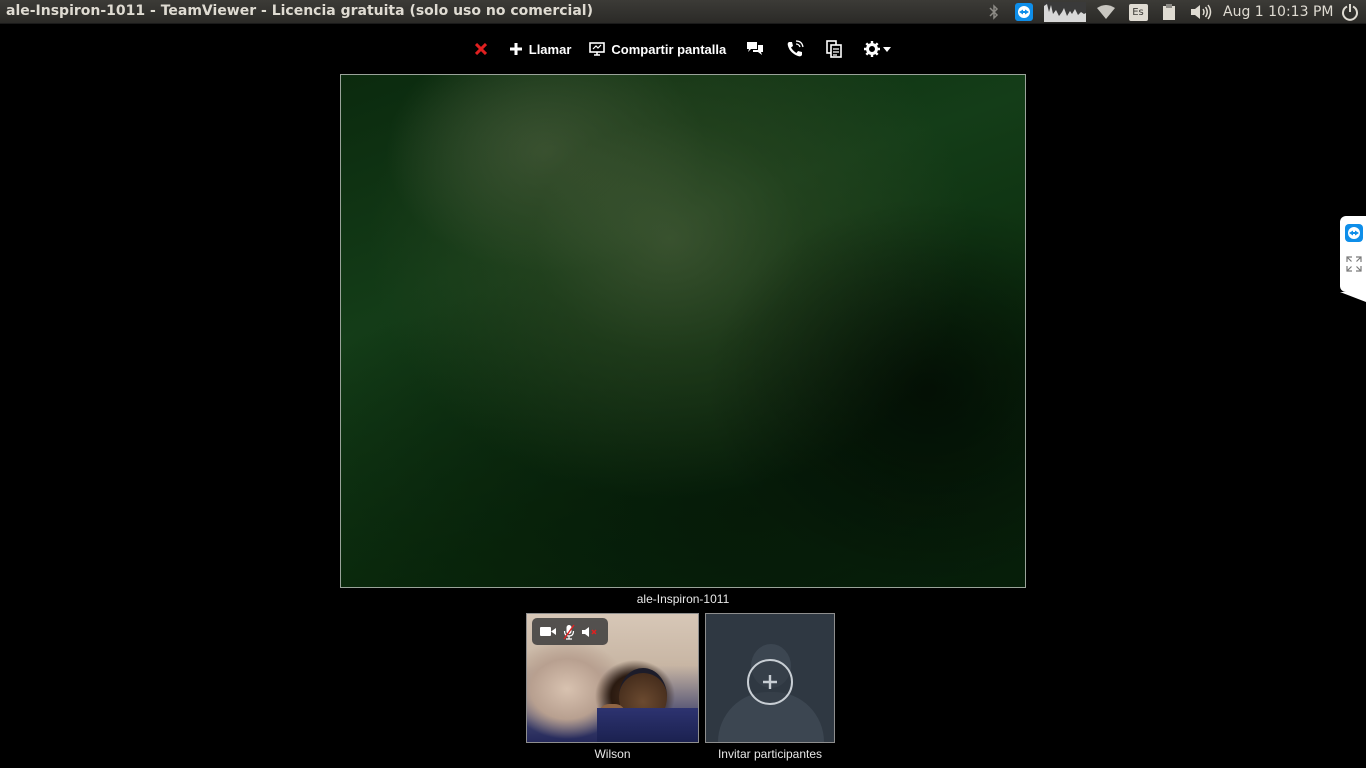 The image size is (1366, 768). I want to click on call-button: Llamar, so click(540, 49).